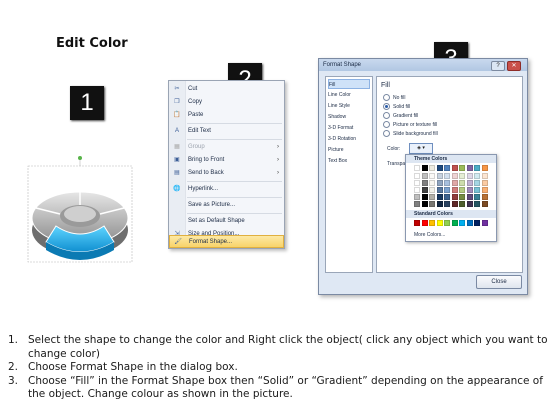 The image size is (560, 420). What do you see at coordinates (226, 131) in the screenshot?
I see `menu-item-edit-text: A Edit Text` at bounding box center [226, 131].